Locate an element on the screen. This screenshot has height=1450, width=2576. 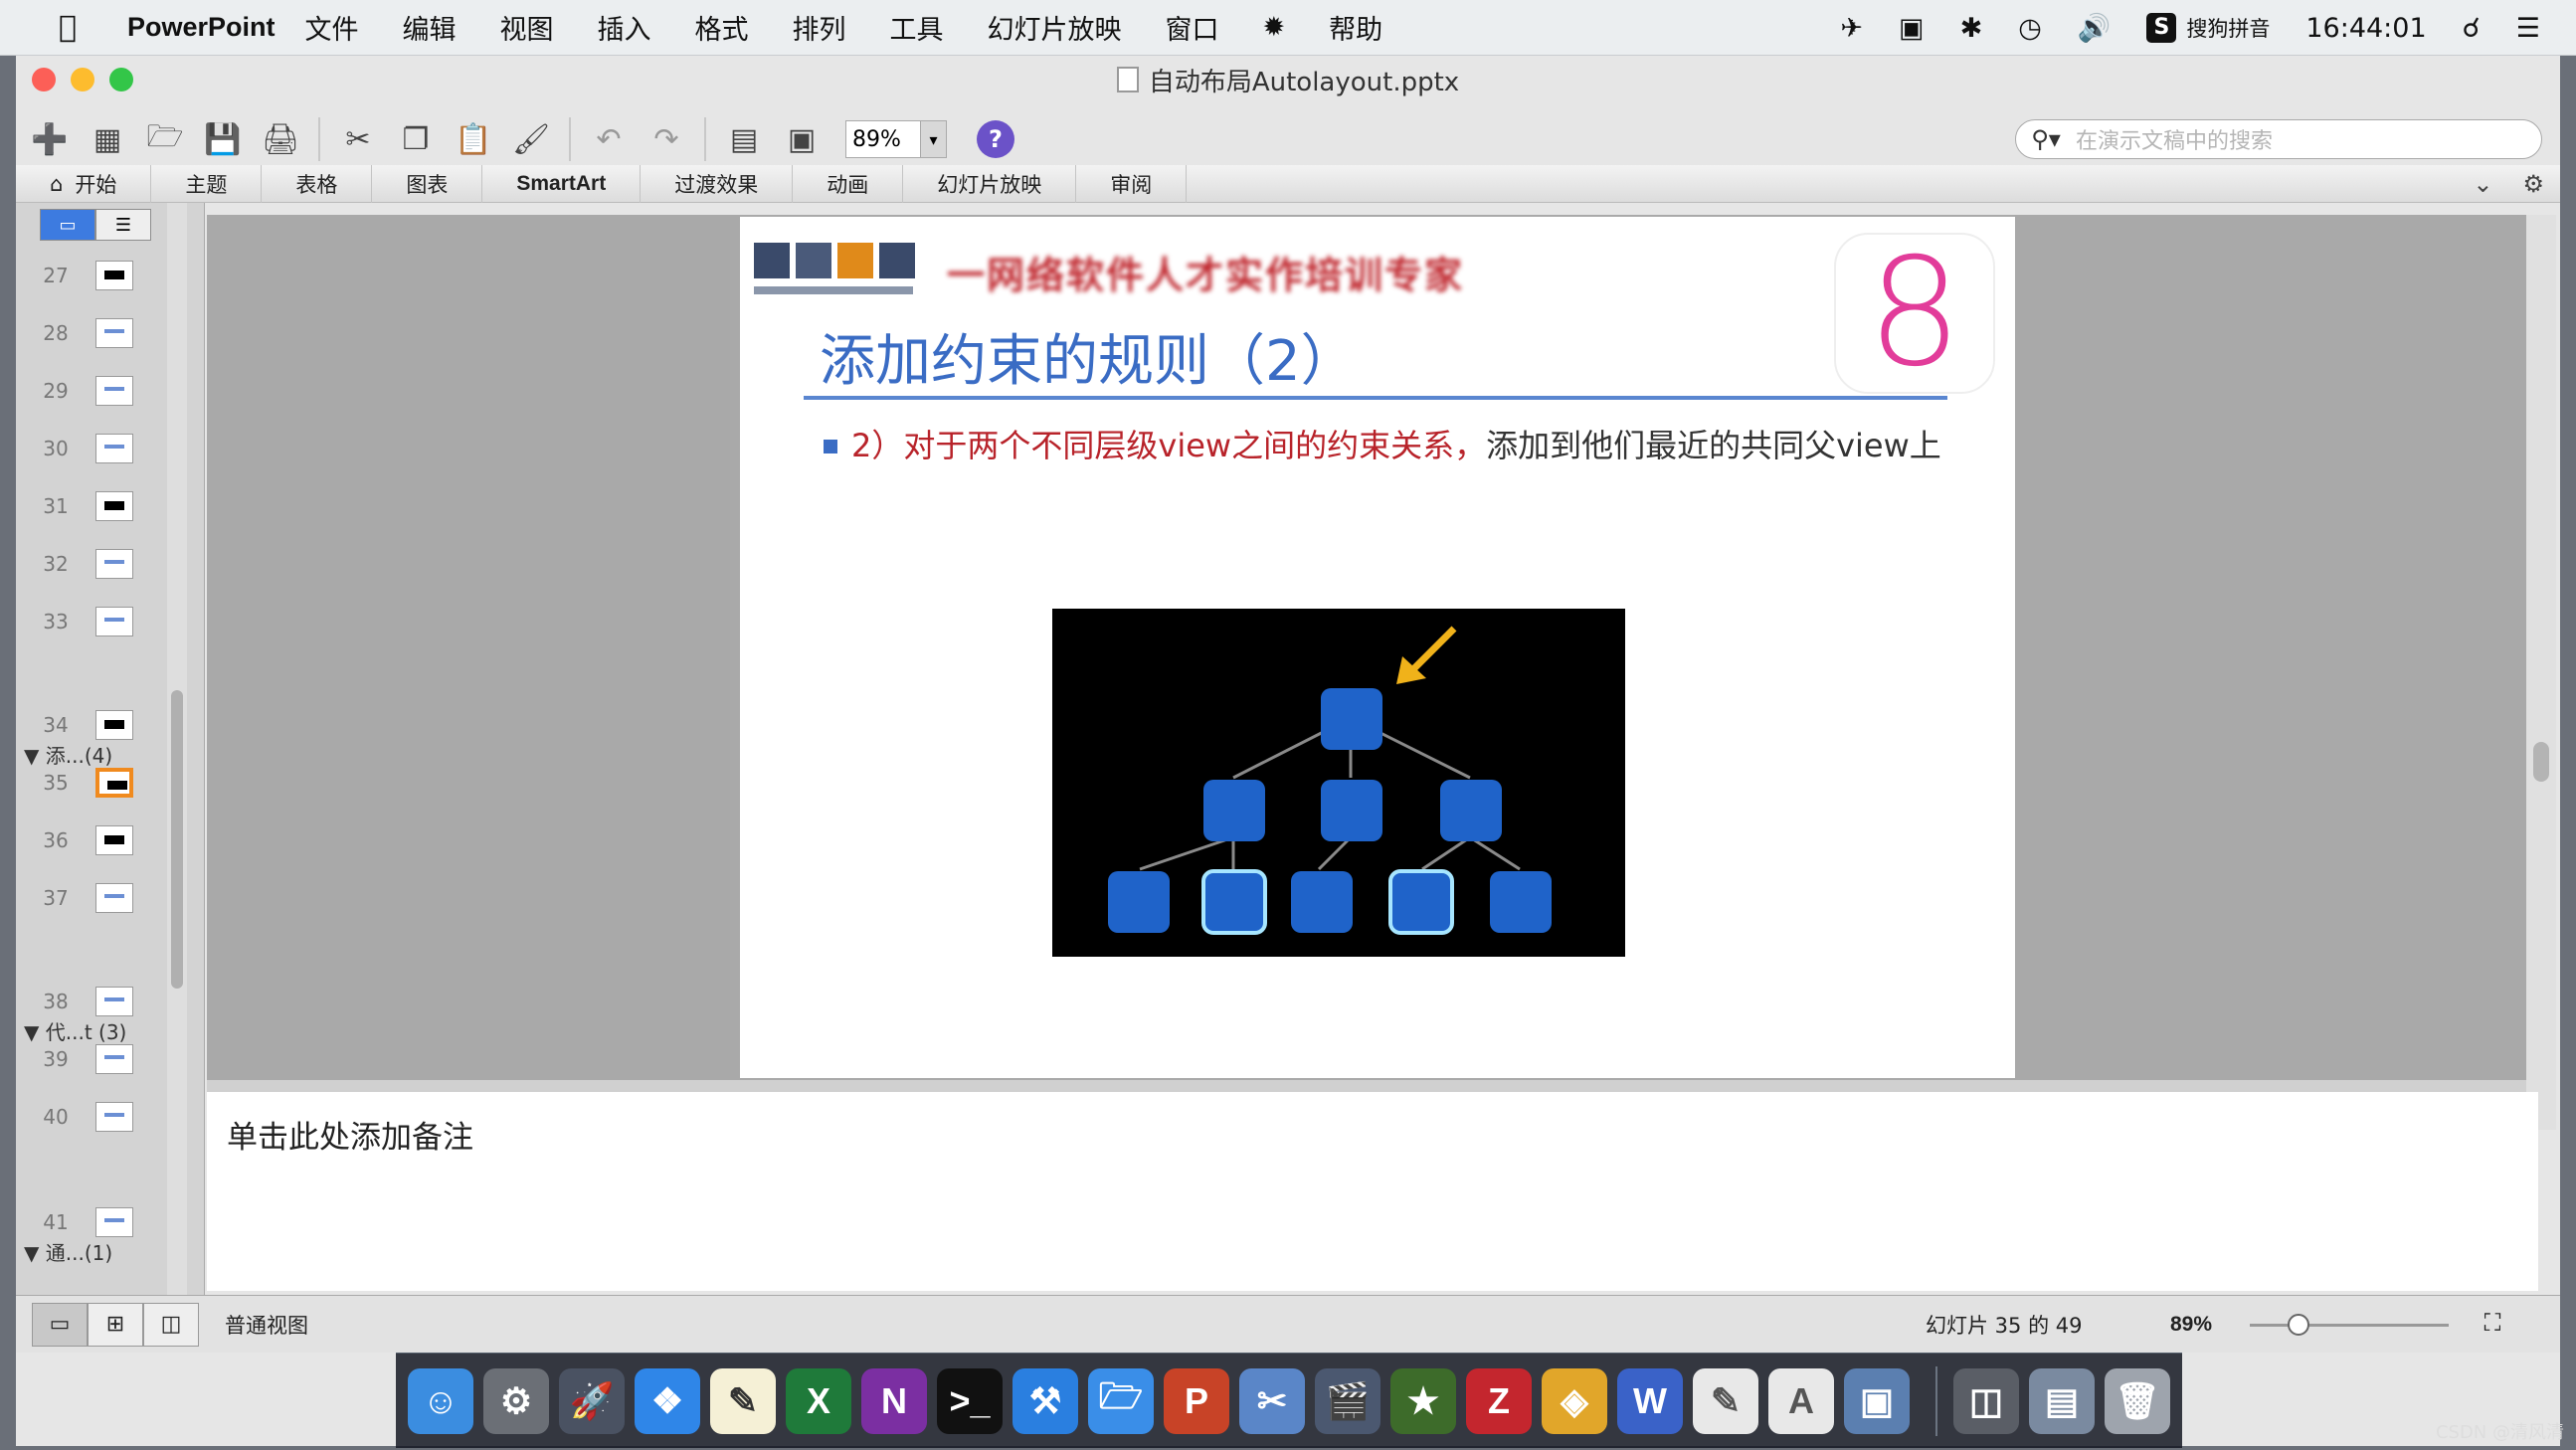
tab-animations: 动画 is located at coordinates (848, 183).